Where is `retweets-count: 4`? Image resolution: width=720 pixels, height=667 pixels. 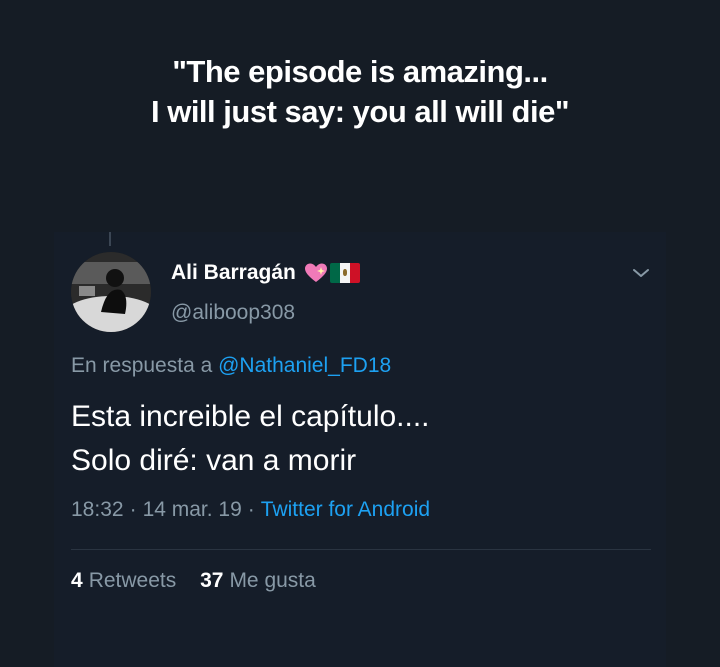 retweets-count: 4 is located at coordinates (77, 580).